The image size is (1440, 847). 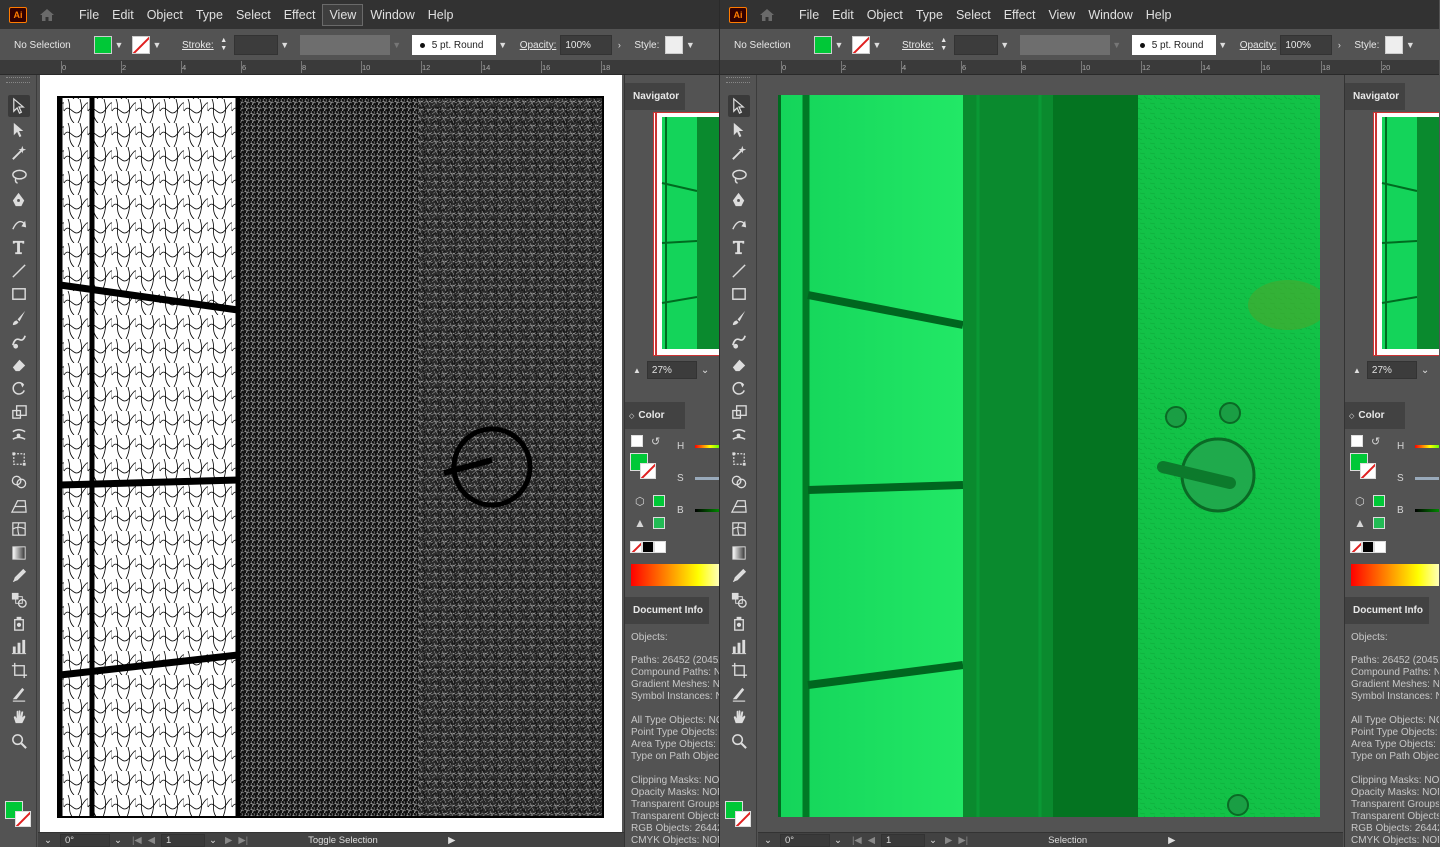 I want to click on direct-selection-tool-icon, so click(x=19, y=130).